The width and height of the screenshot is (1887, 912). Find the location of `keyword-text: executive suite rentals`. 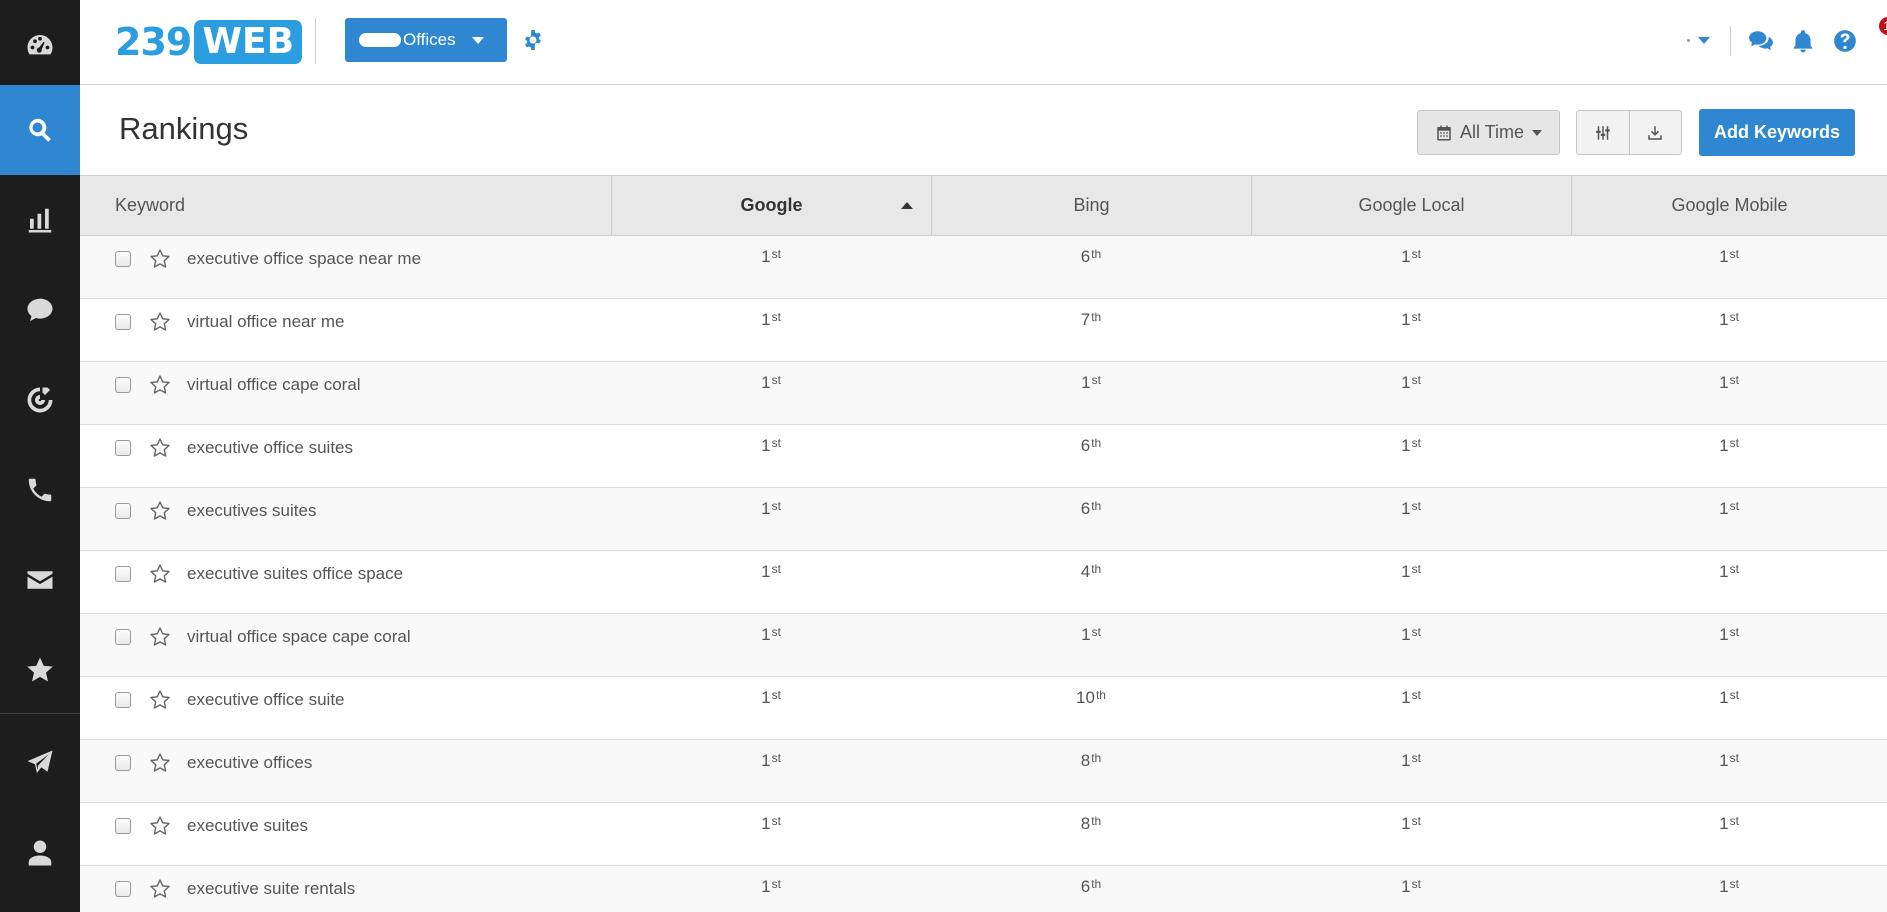

keyword-text: executive suite rentals is located at coordinates (271, 888).